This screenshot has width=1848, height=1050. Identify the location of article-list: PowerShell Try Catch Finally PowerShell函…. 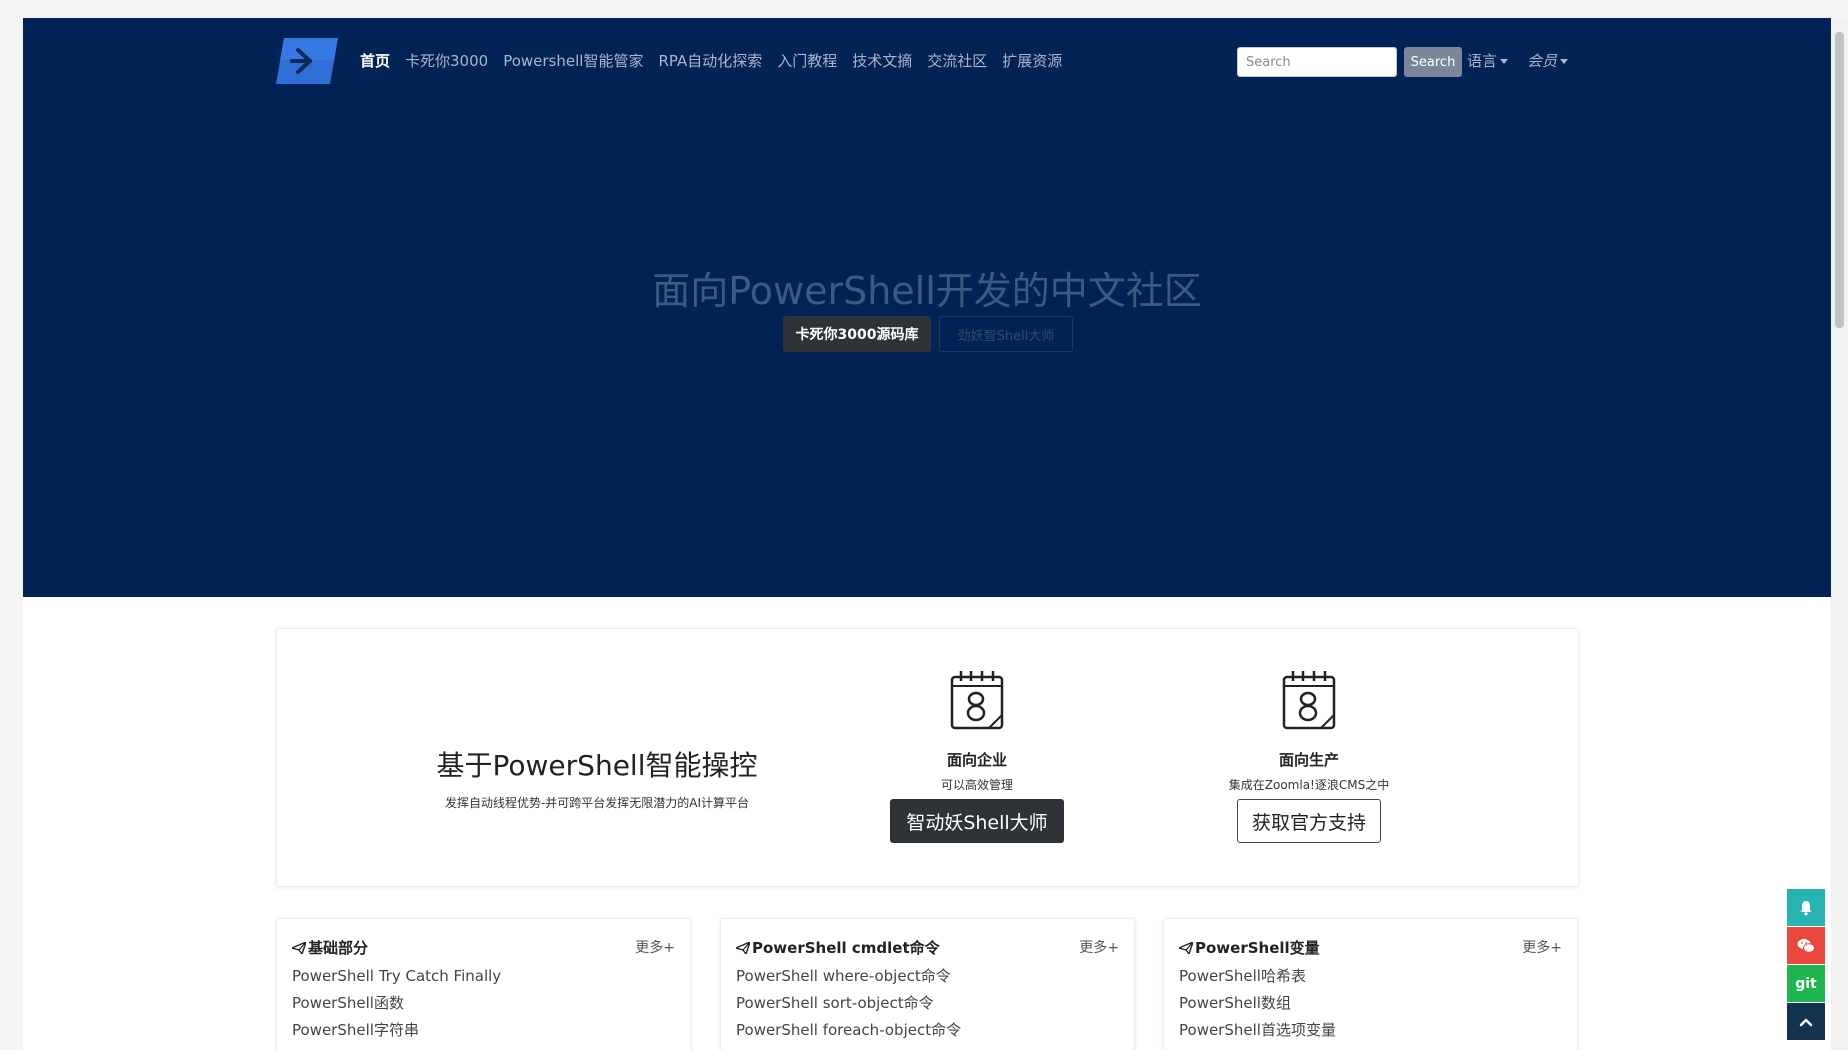
(396, 1003).